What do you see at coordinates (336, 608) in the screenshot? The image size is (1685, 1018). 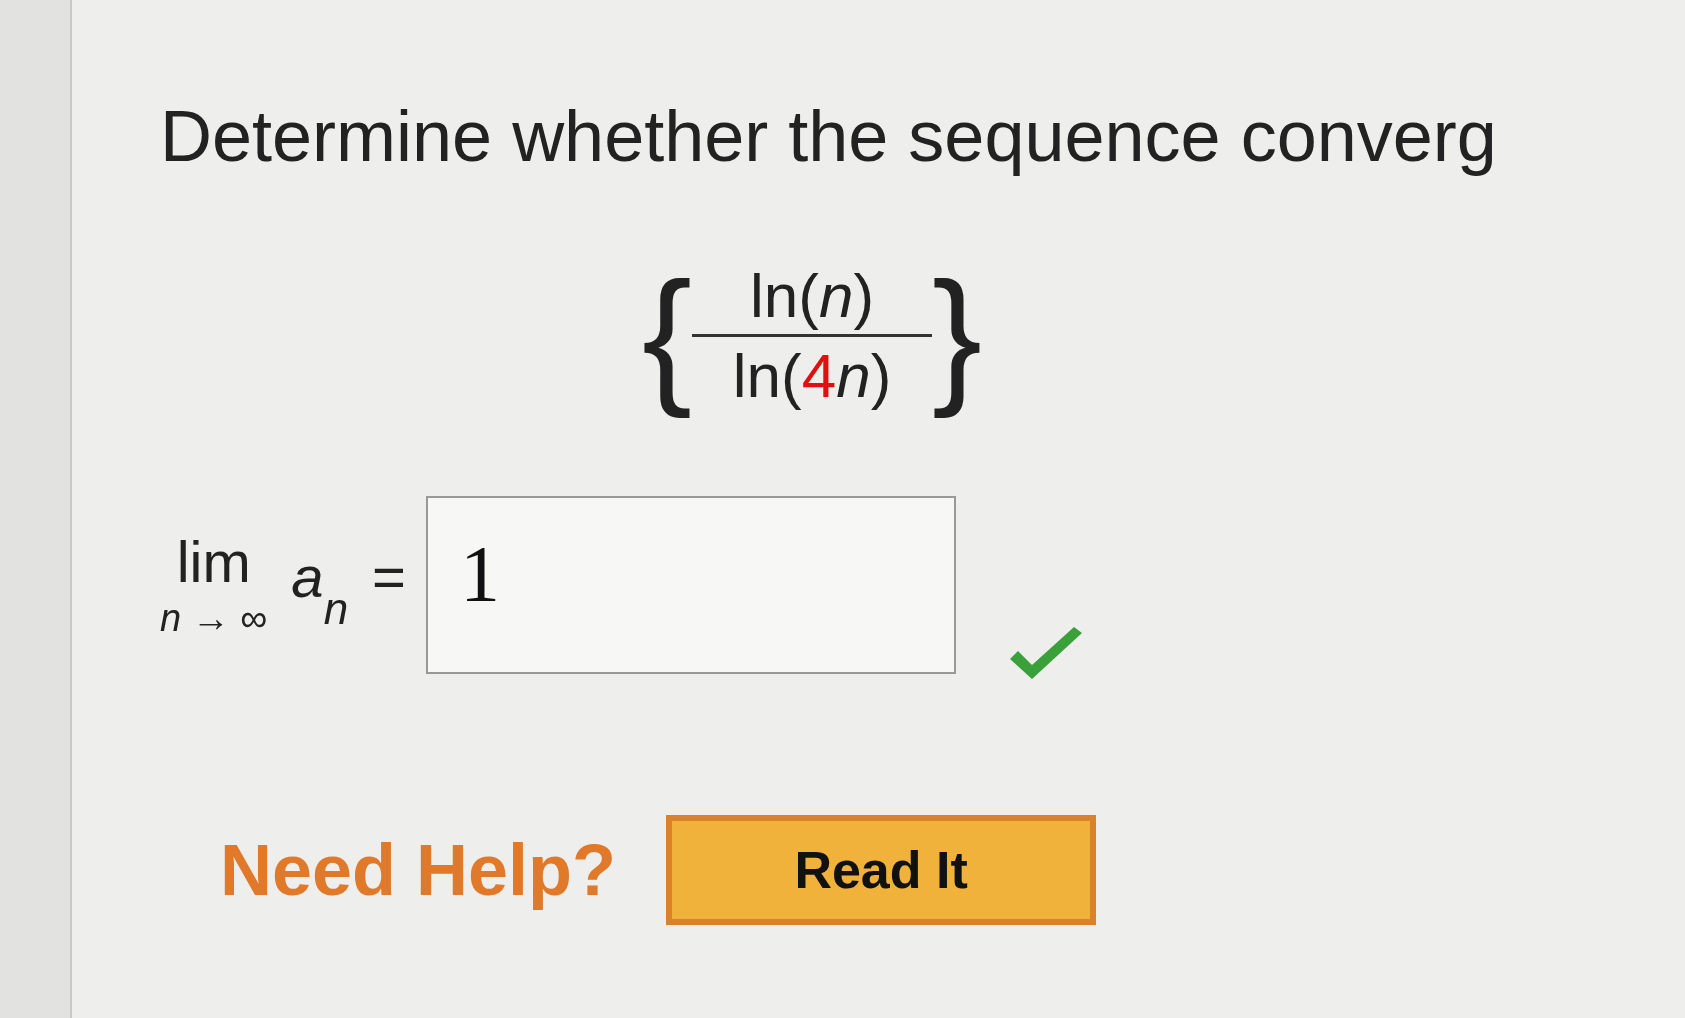 I see `term-index: n` at bounding box center [336, 608].